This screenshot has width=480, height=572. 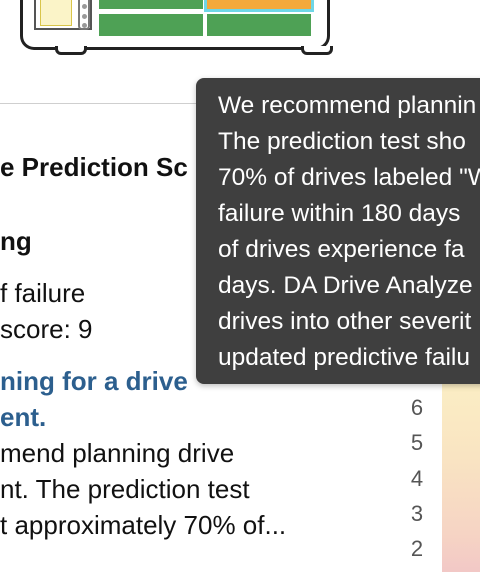 I want to click on tooltip-line: days. DA Drive Analyze, so click(x=345, y=285).